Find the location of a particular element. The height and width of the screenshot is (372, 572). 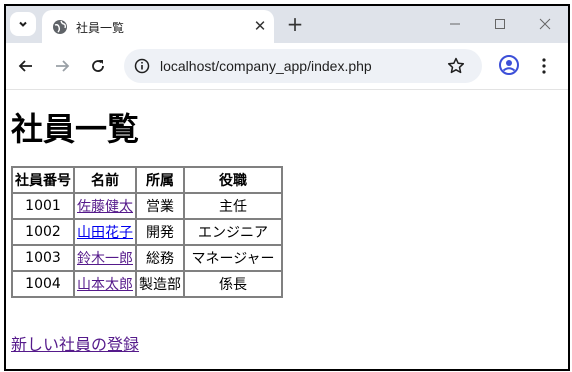

address-bar: localhost/company_app/index.php is located at coordinates (303, 66).